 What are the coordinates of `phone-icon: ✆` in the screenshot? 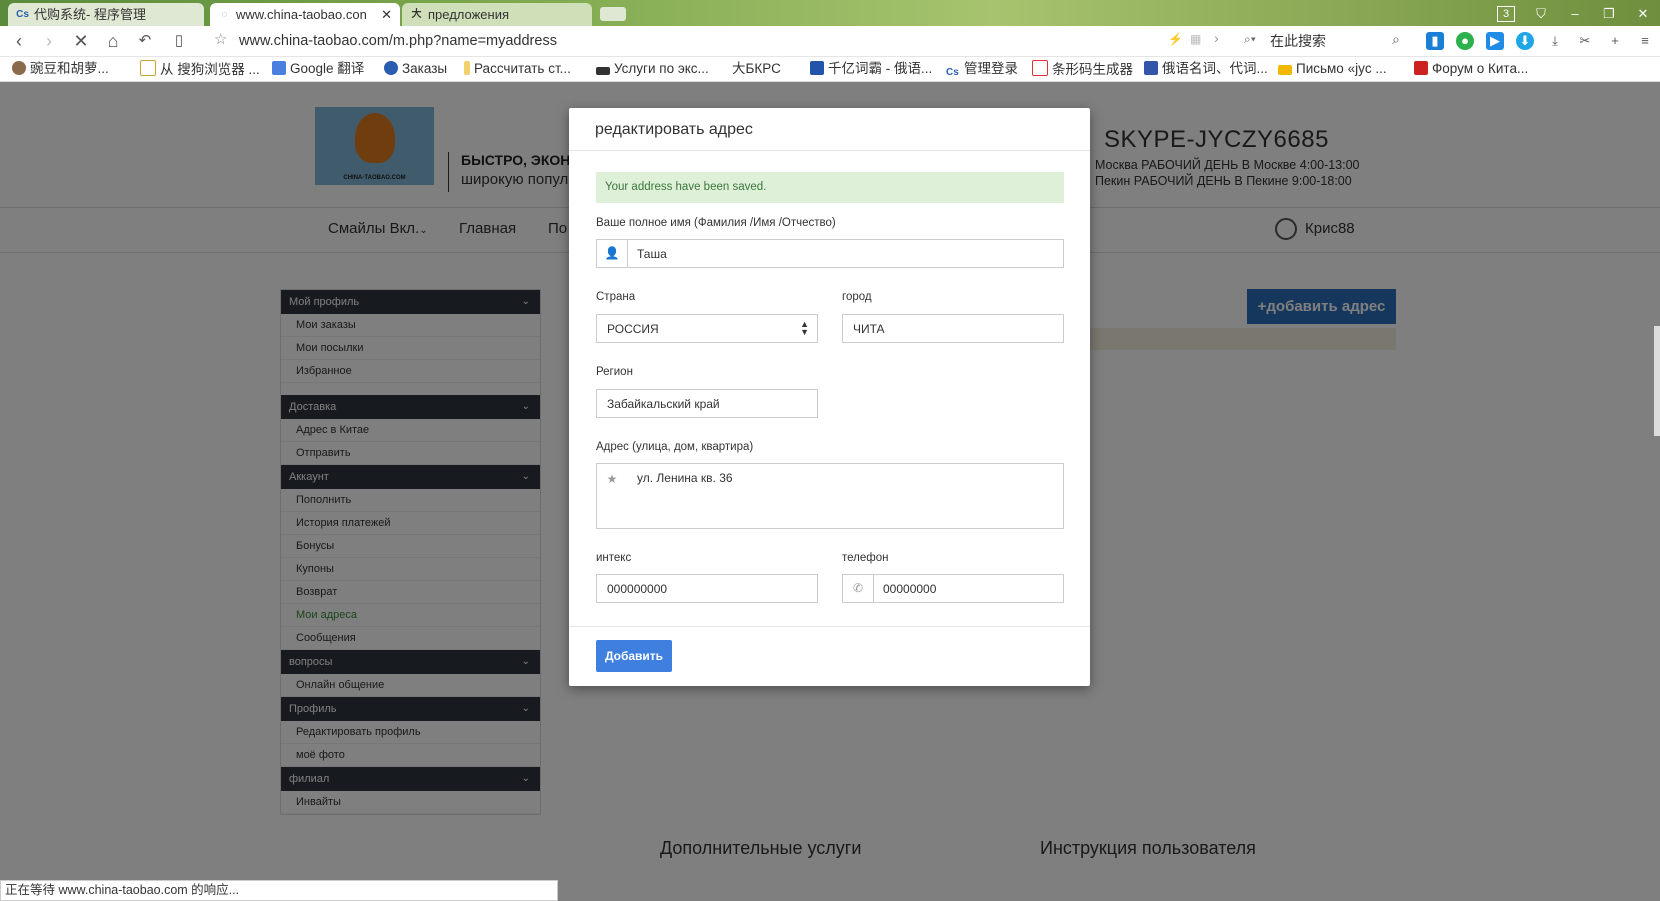 It's located at (858, 588).